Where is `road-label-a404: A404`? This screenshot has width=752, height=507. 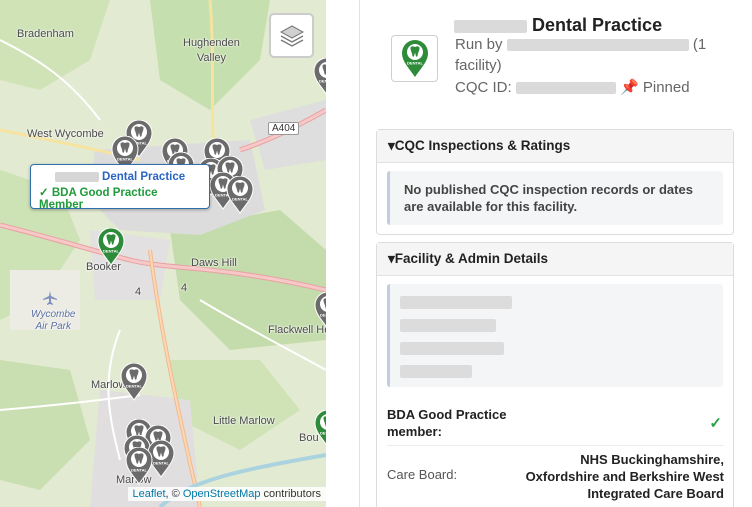 road-label-a404: A404 is located at coordinates (284, 128).